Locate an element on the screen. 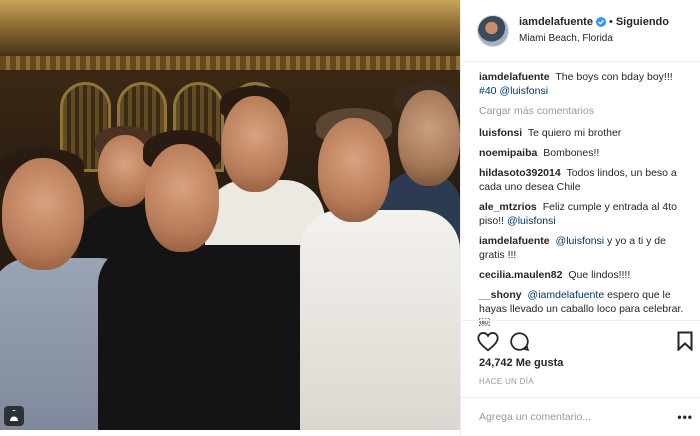 This screenshot has height=436, width=700. comment-item: luisfonsi Te quiero mi brother is located at coordinates (586, 133).